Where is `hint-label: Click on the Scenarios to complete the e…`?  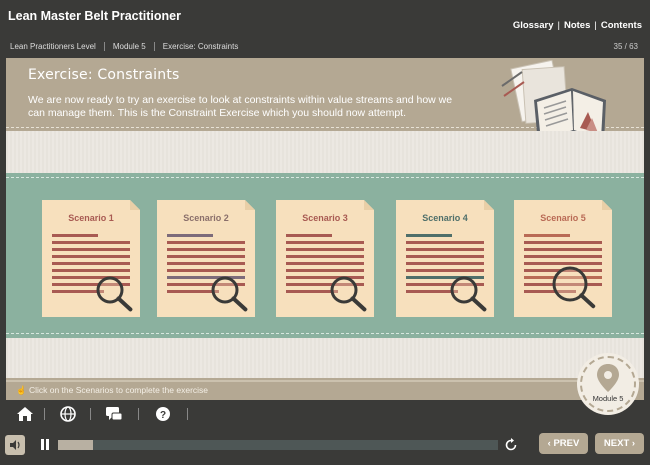 hint-label: Click on the Scenarios to complete the e… is located at coordinates (118, 390).